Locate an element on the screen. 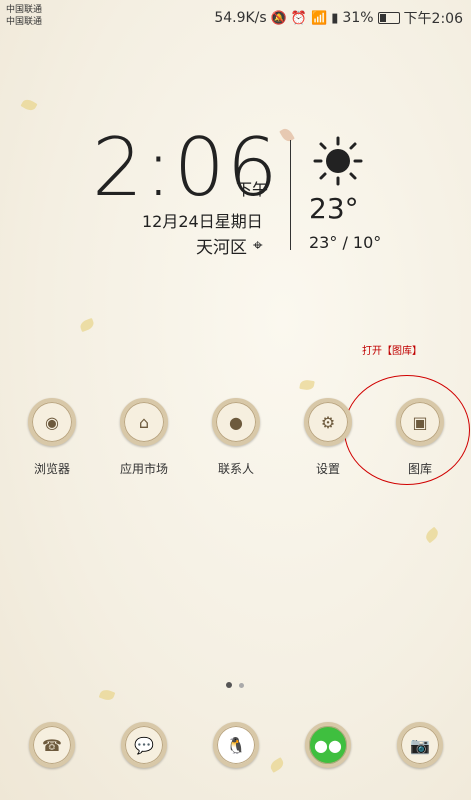  contact-icon: ● is located at coordinates (236, 422).